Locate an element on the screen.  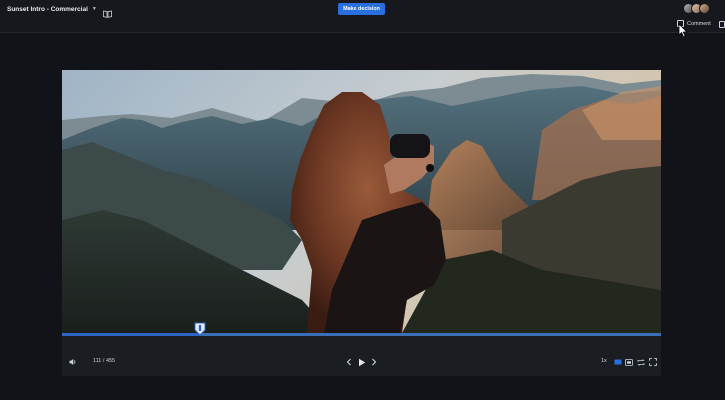
previous-frame-icon is located at coordinates (349, 362).